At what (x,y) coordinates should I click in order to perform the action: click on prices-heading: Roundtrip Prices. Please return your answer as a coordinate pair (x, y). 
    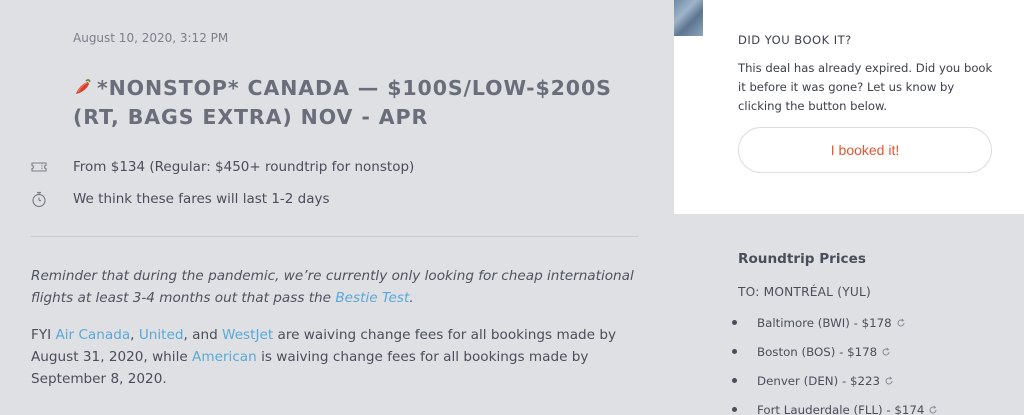
    Looking at the image, I should click on (802, 259).